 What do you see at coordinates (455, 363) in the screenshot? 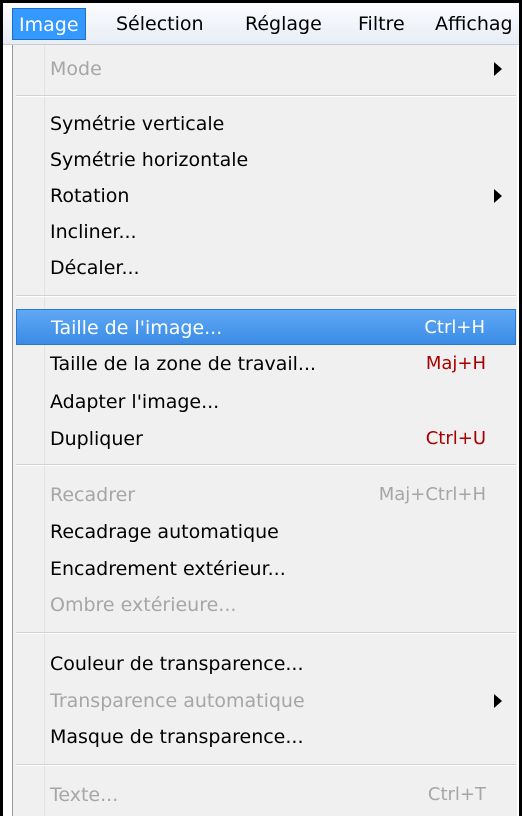
I see `menu-item-shortcut: Maj+H` at bounding box center [455, 363].